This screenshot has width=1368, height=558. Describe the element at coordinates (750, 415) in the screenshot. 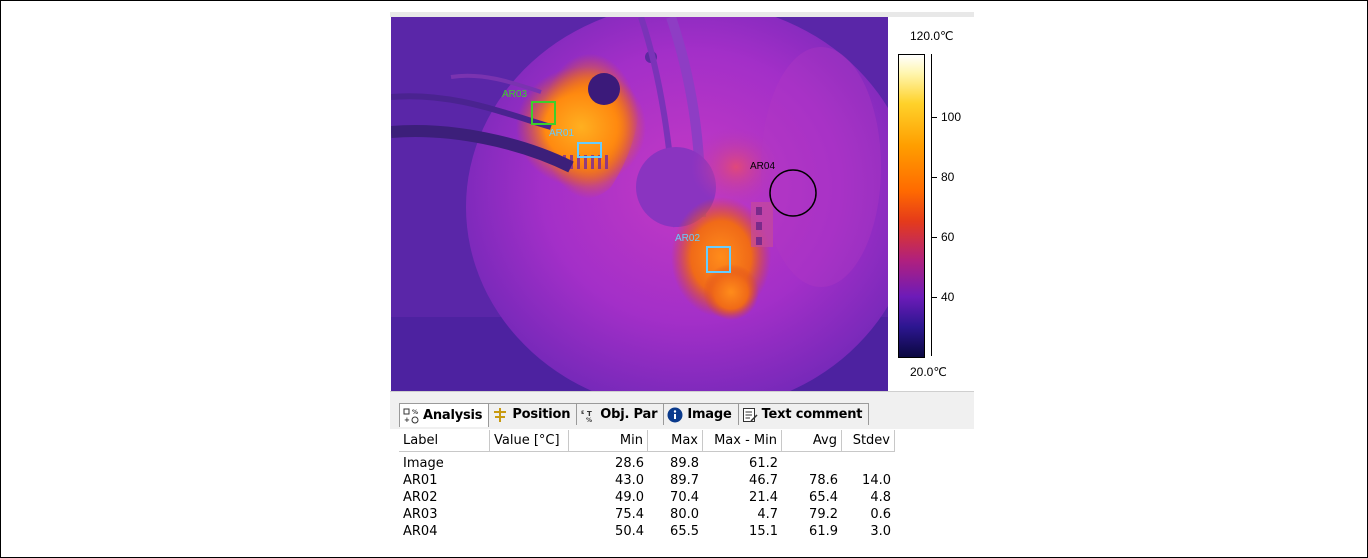

I see `text-comment-icon` at that location.